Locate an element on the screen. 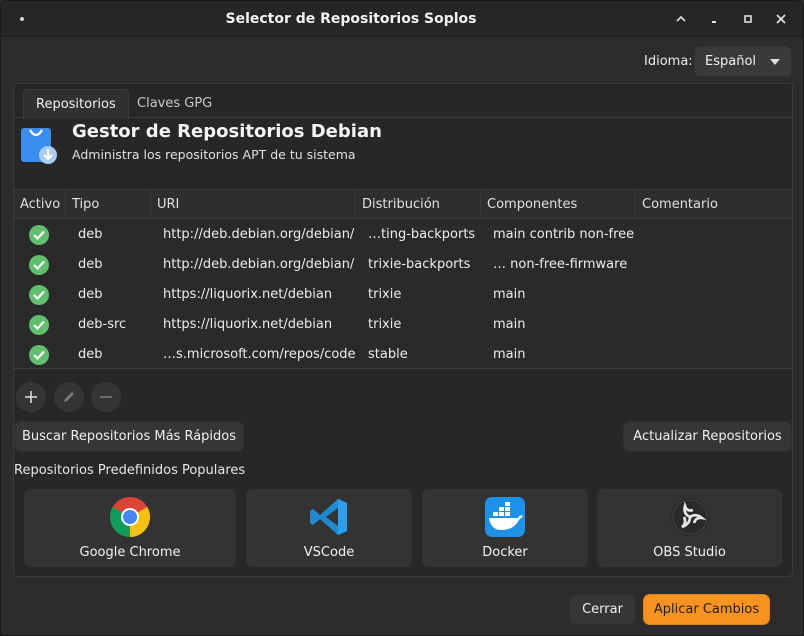 This screenshot has width=804, height=636. close-button: Cerrar is located at coordinates (602, 609).